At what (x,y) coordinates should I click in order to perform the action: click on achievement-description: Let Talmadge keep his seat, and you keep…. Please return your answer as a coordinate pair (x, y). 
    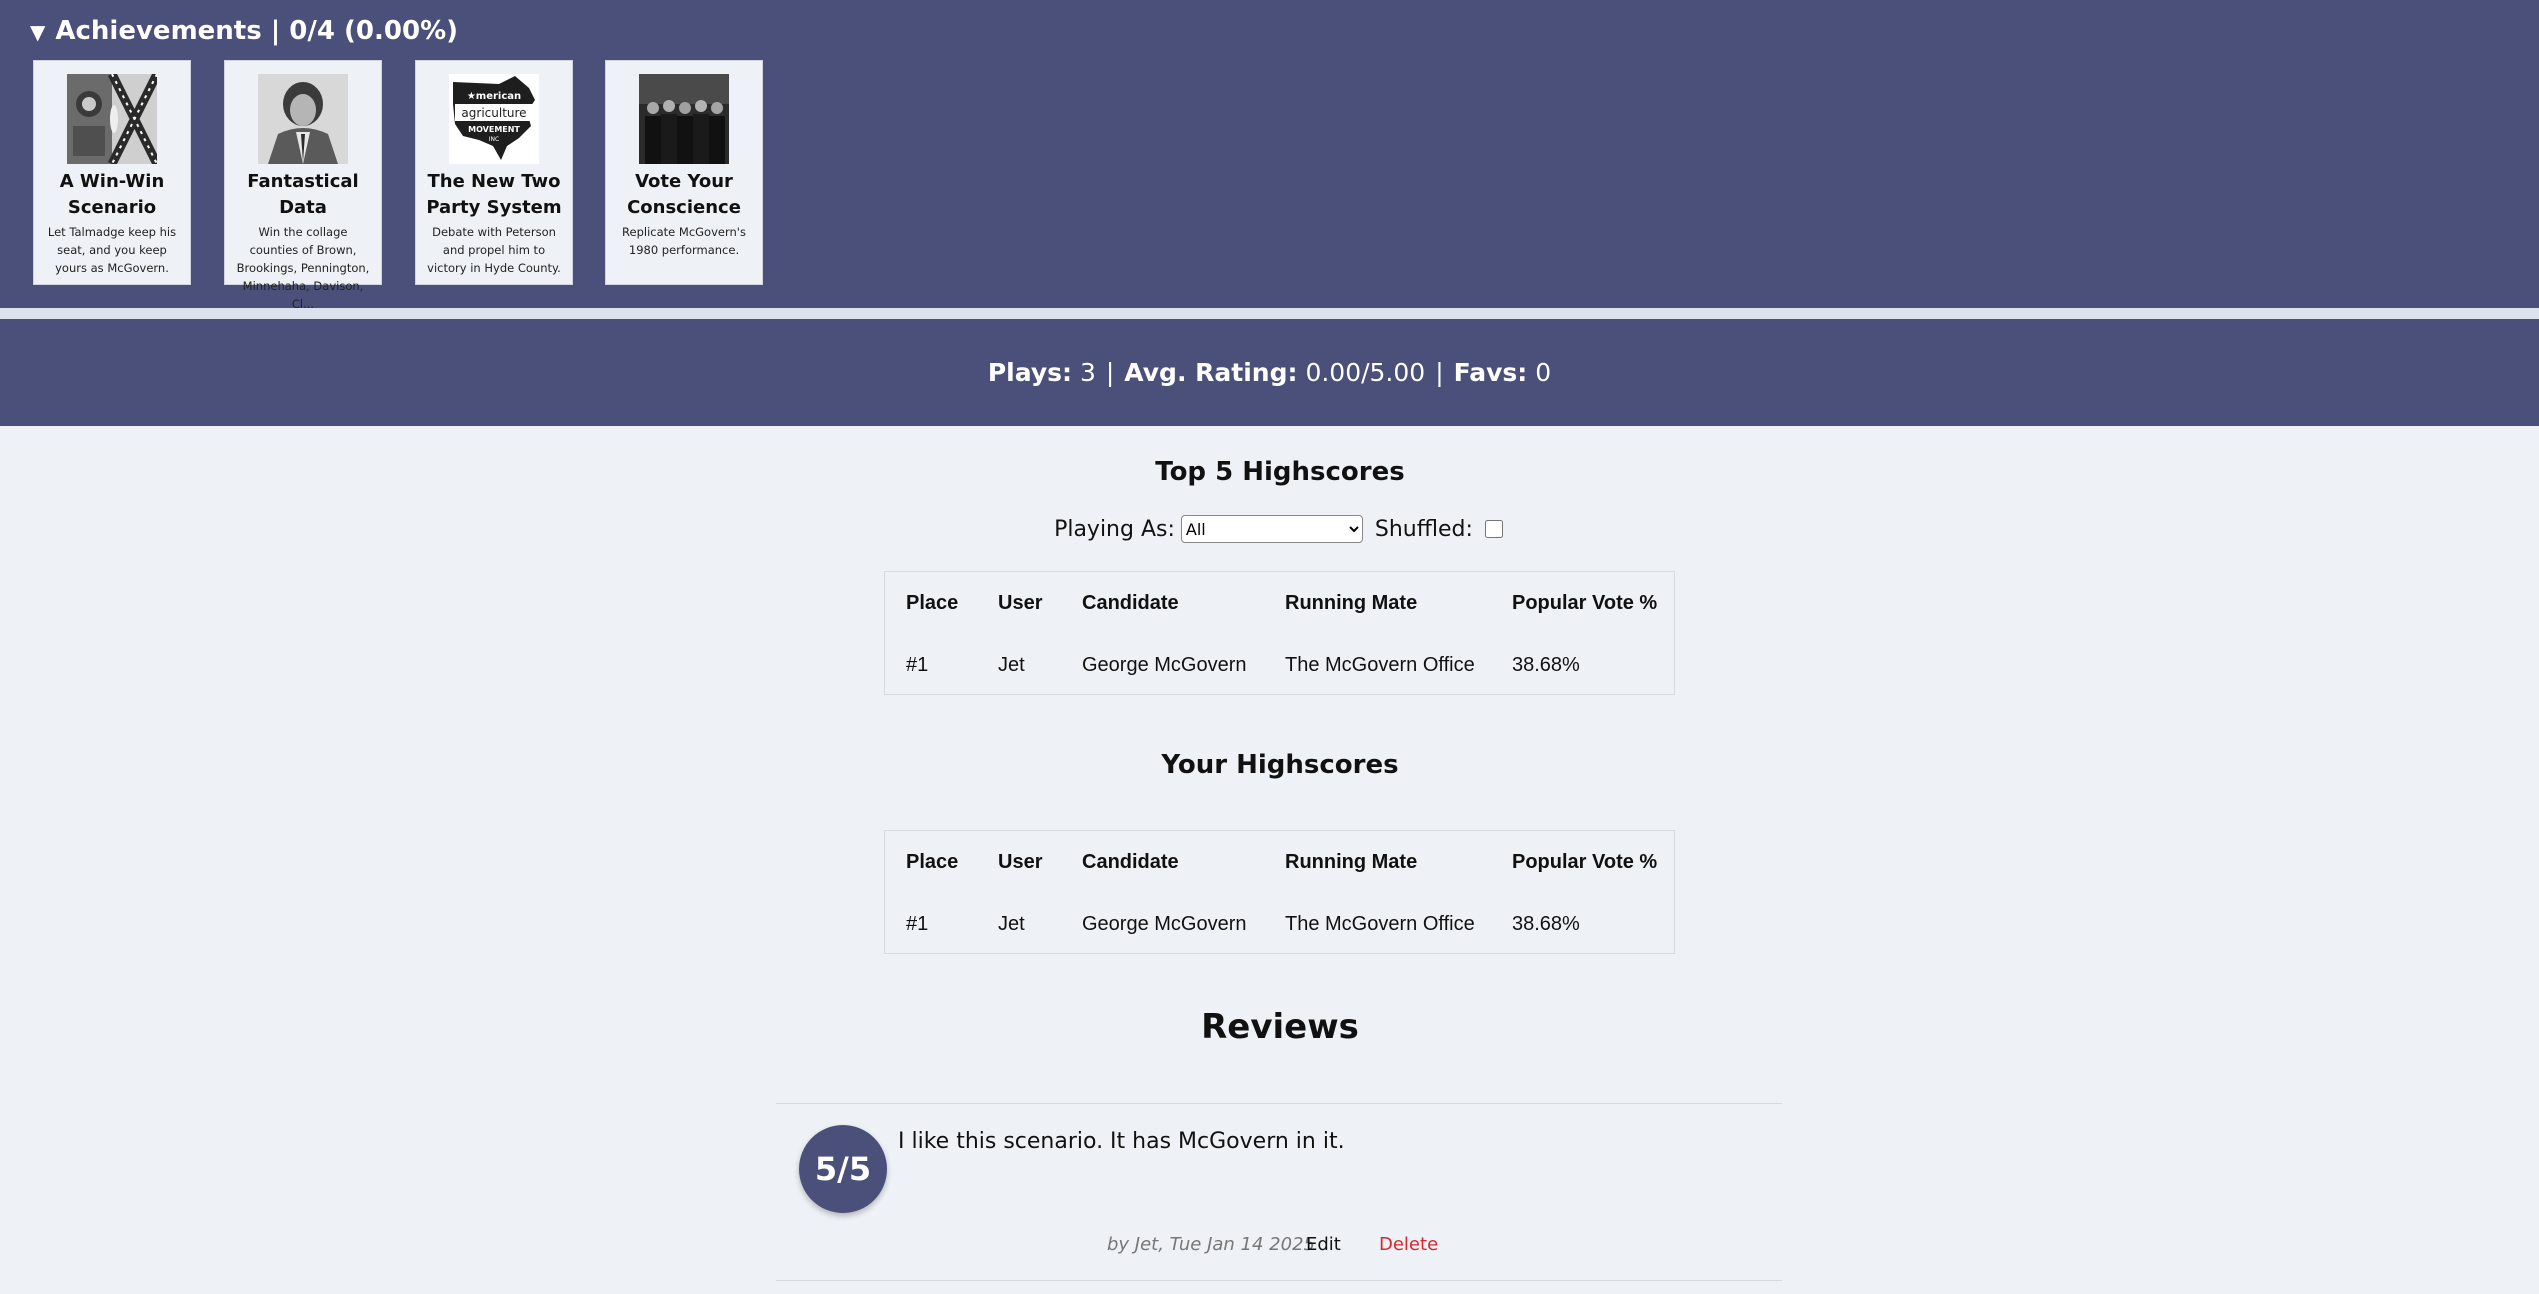
    Looking at the image, I should click on (112, 250).